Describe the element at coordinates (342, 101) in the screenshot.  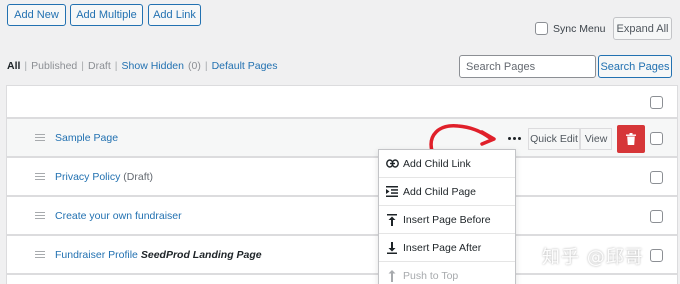
I see `list-header-row` at that location.